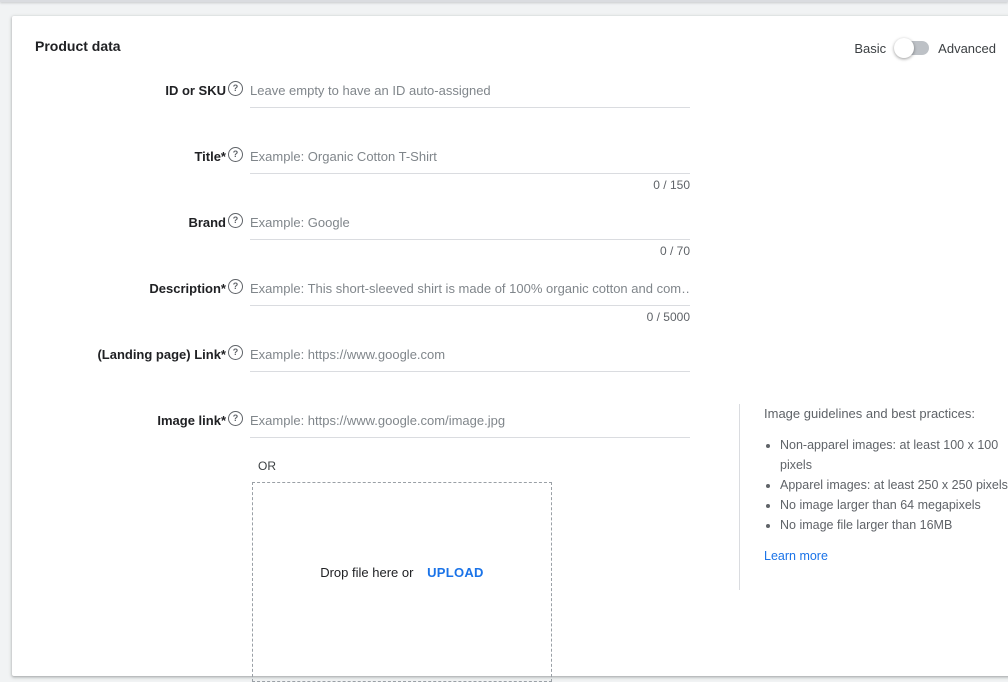 This screenshot has width=1008, height=682. Describe the element at coordinates (267, 466) in the screenshot. I see `or-separator: OR` at that location.